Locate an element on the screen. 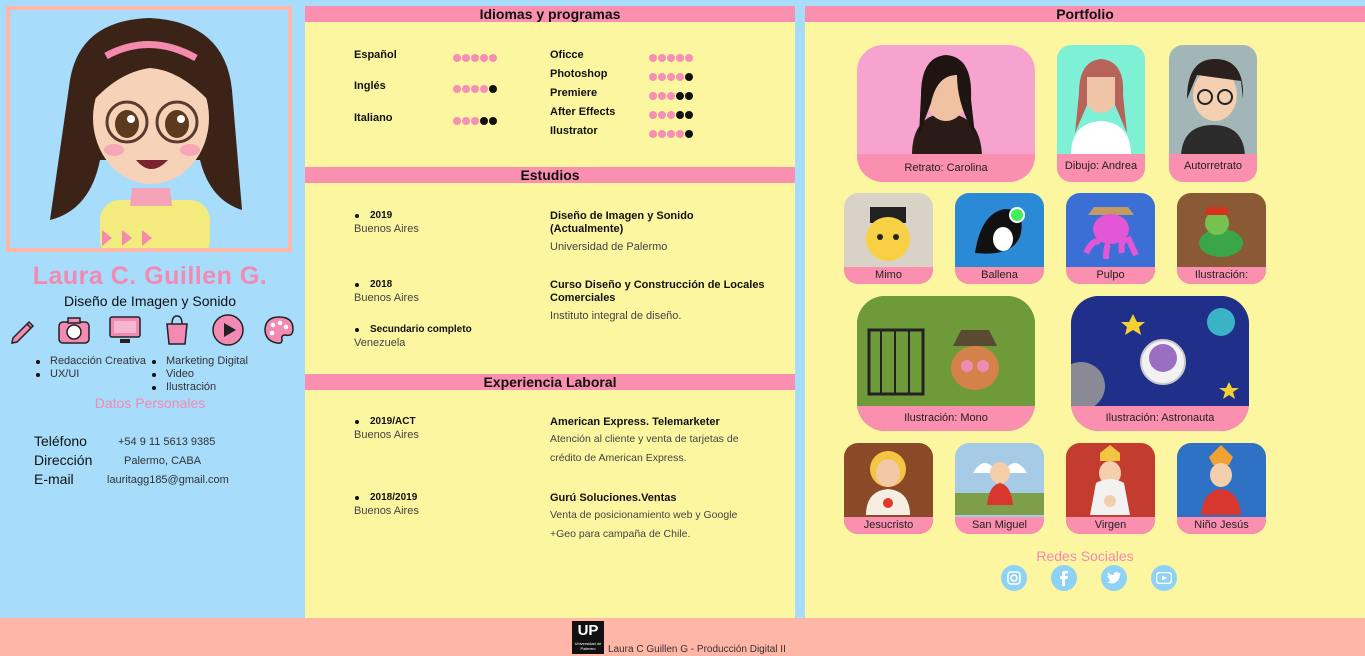  program-name: Premiere is located at coordinates (574, 93).